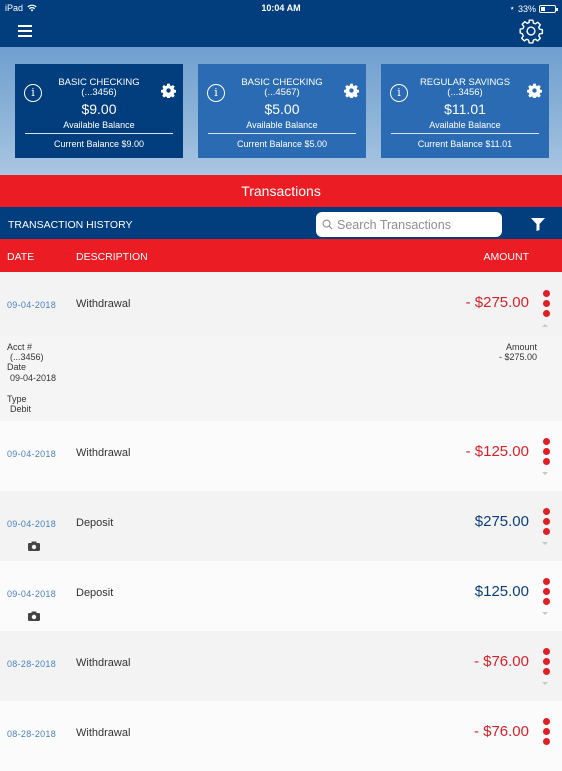 This screenshot has width=562, height=771. I want to click on search-icon, so click(327, 224).